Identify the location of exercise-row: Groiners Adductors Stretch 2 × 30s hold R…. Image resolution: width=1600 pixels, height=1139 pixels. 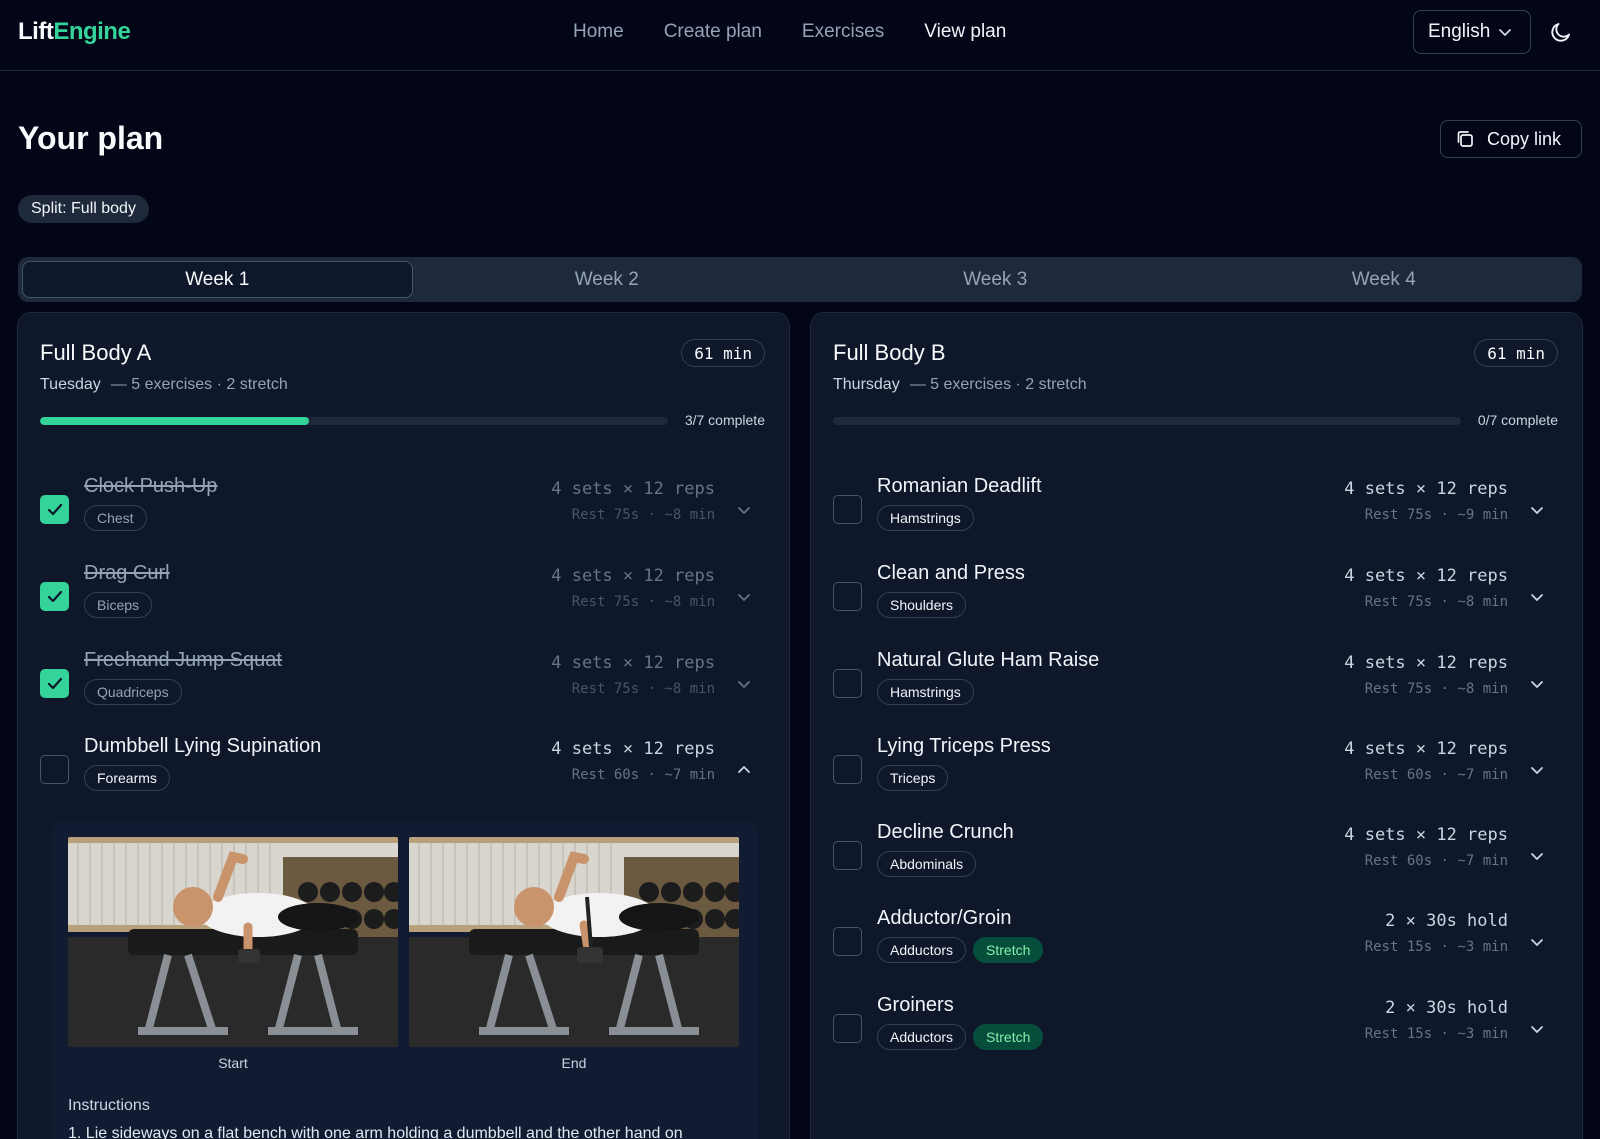
(1196, 1030).